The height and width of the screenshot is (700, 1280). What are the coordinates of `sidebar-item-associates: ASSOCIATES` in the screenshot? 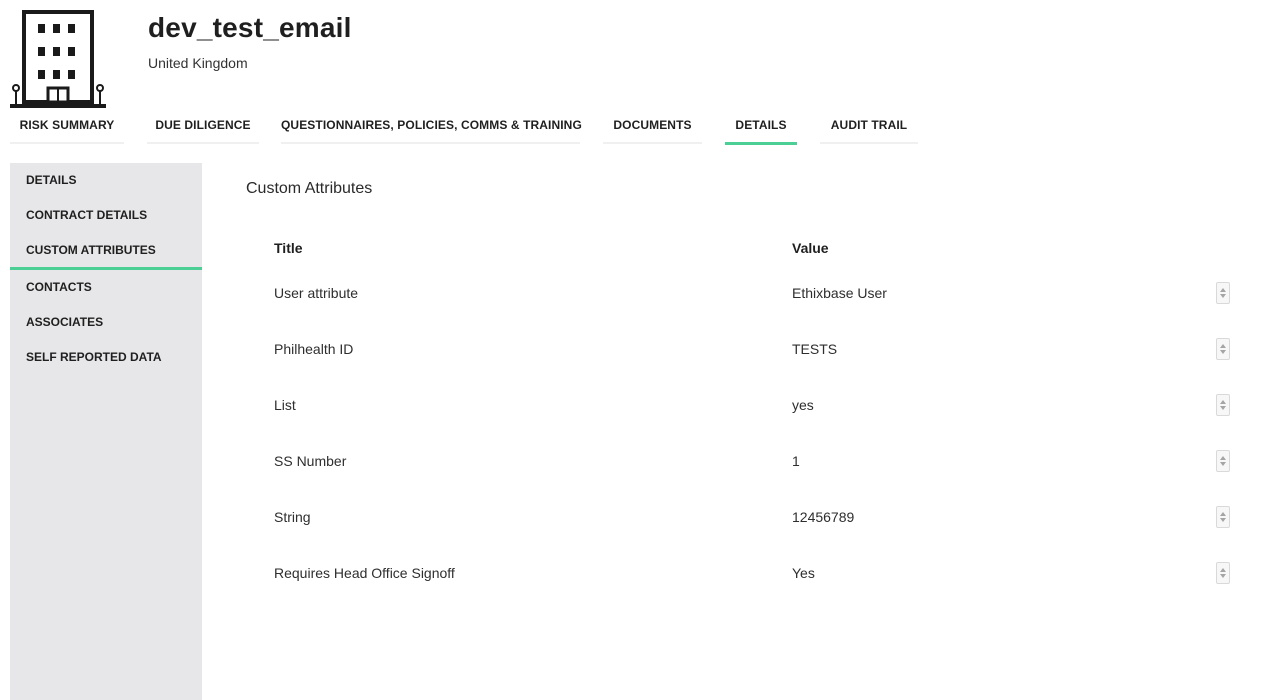 It's located at (106, 322).